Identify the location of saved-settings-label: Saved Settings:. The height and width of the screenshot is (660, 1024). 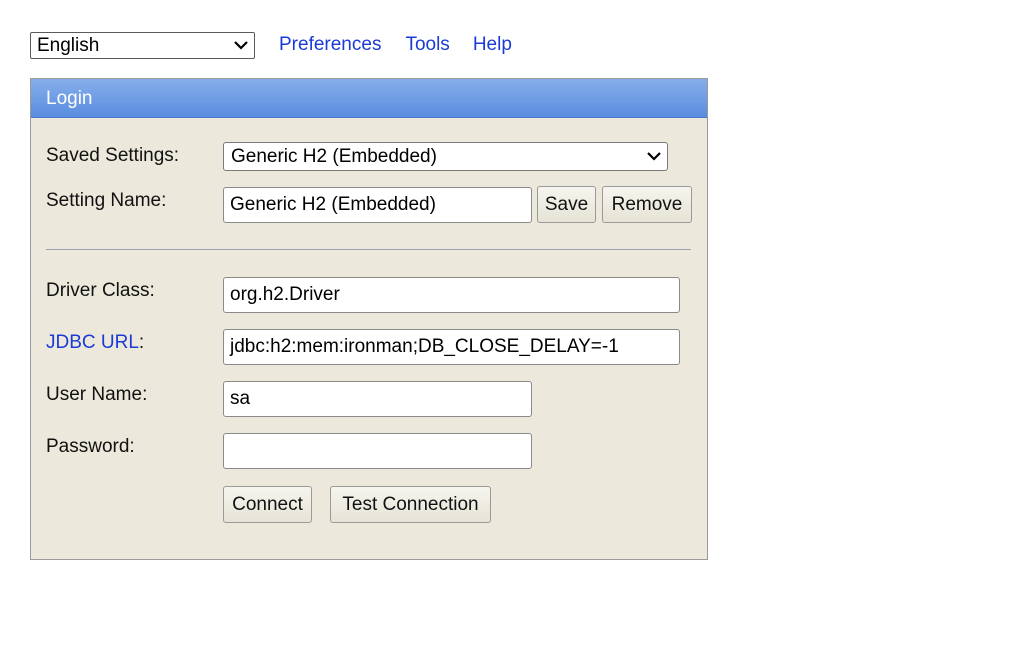
(113, 155).